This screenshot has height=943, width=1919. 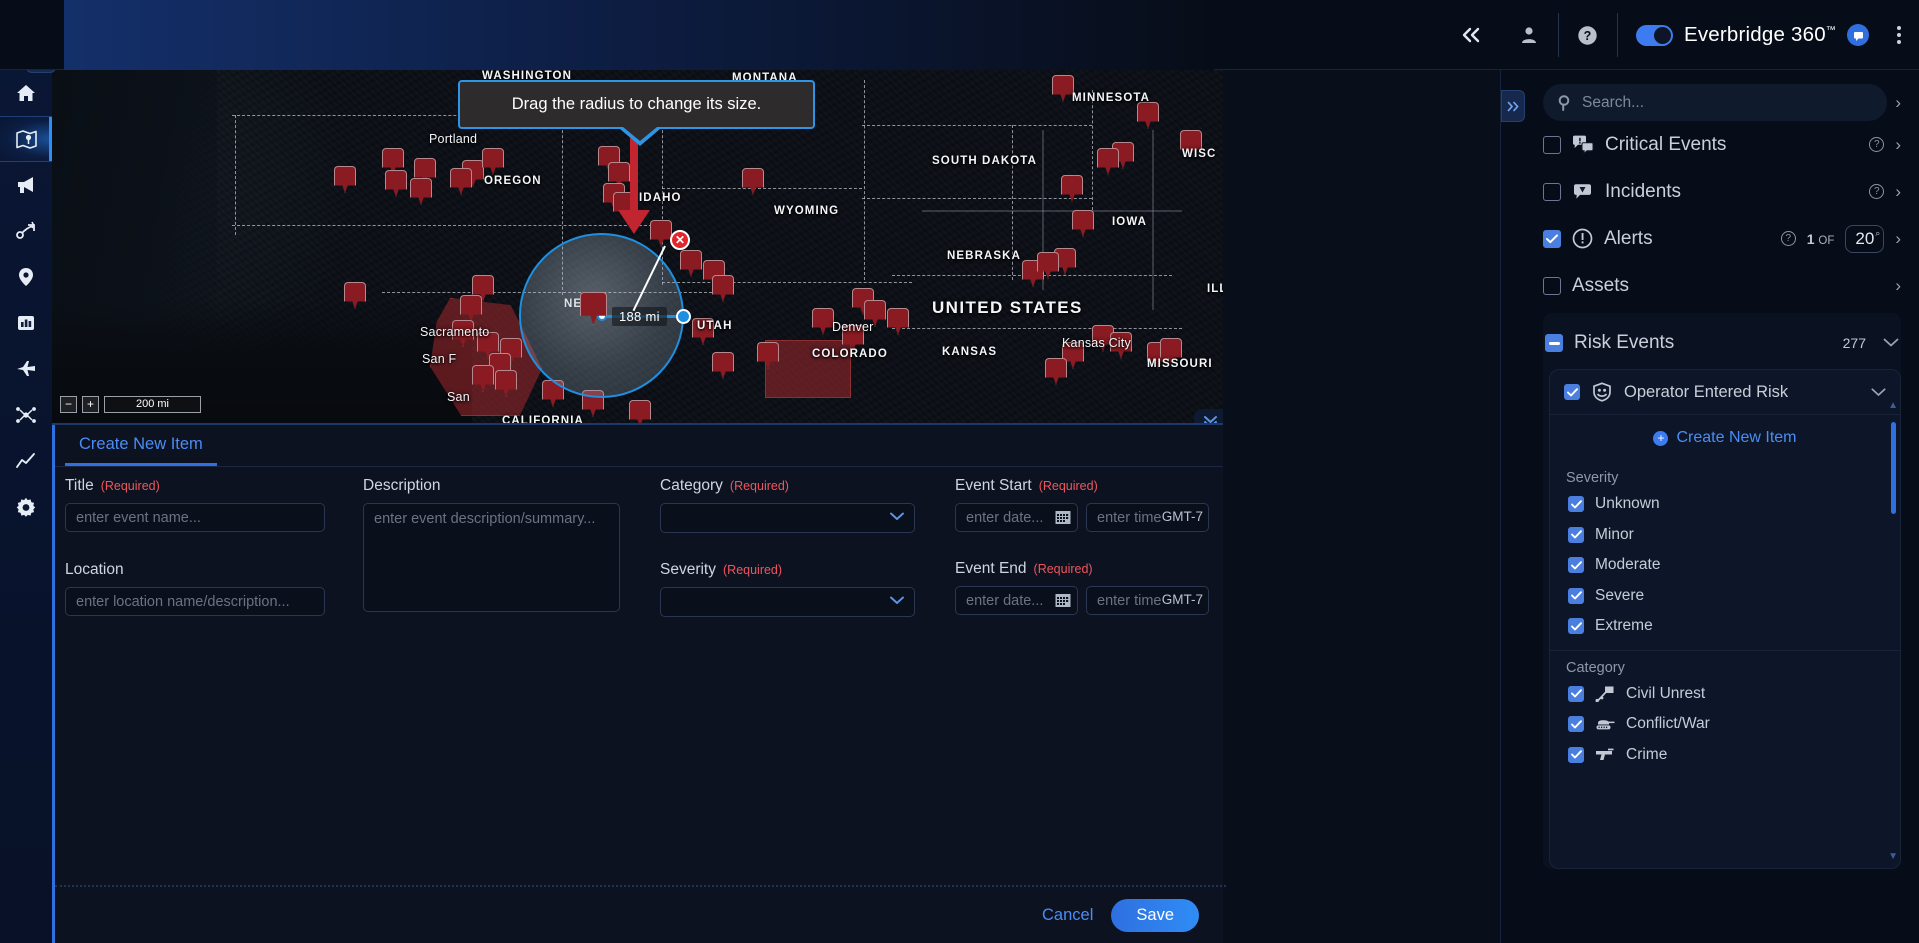 I want to click on search-expand-chevron-icon: ›, so click(x=1898, y=103).